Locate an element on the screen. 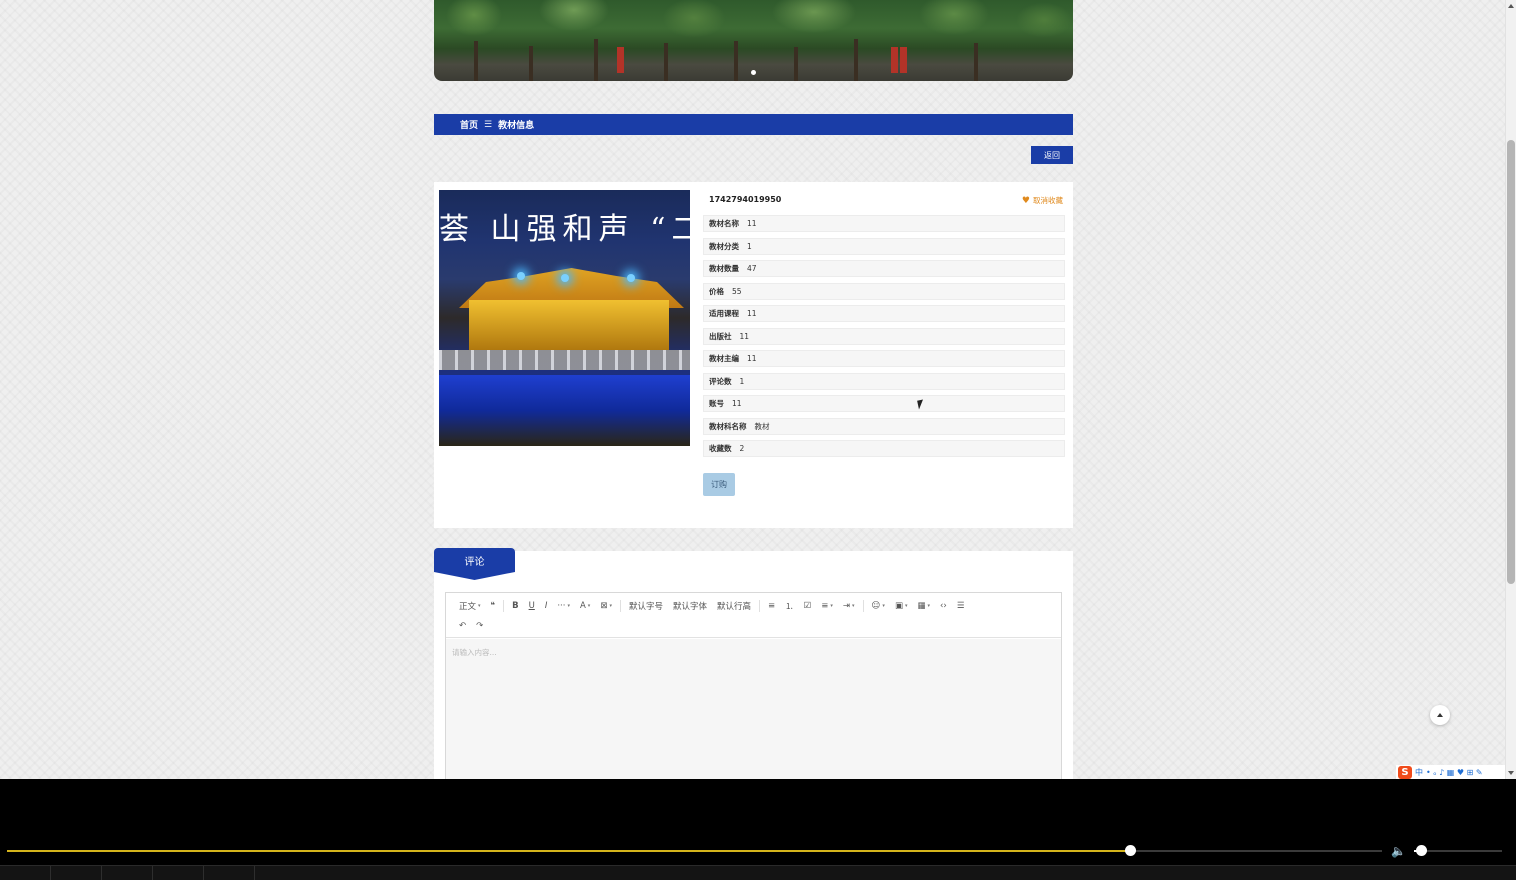  volume-slider is located at coordinates (1458, 850).